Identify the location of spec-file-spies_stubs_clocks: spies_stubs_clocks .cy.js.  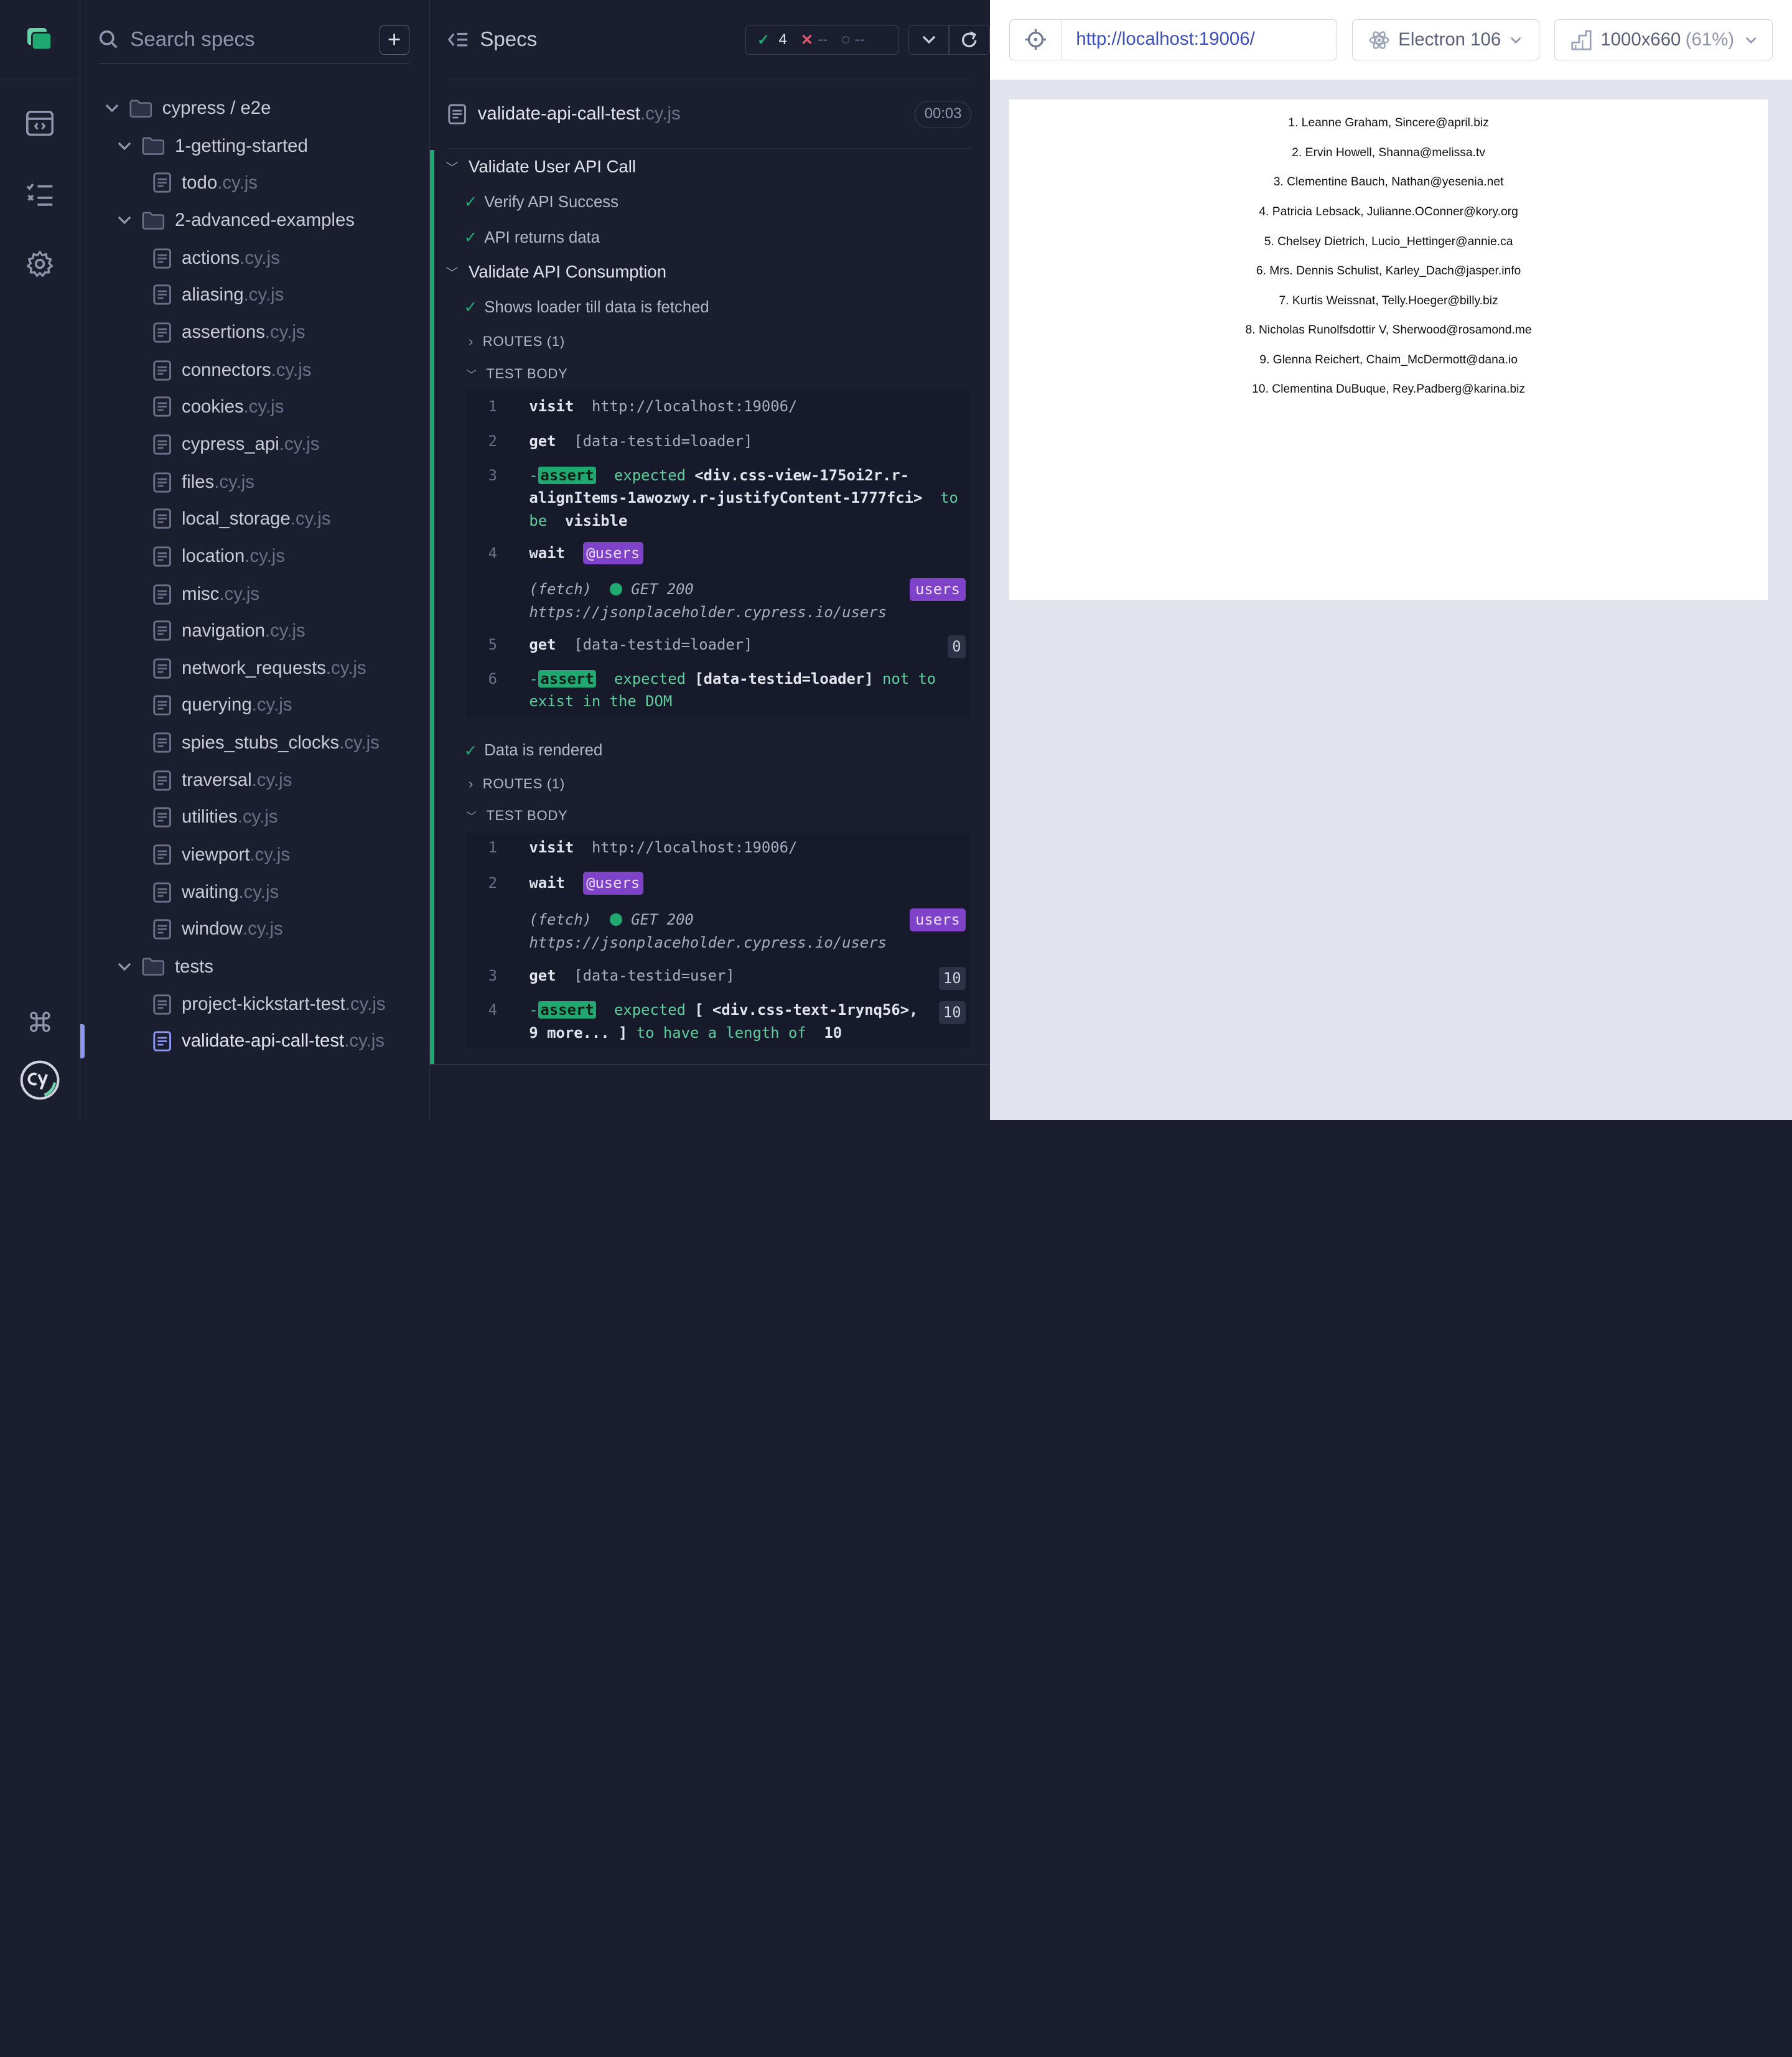
(266, 742).